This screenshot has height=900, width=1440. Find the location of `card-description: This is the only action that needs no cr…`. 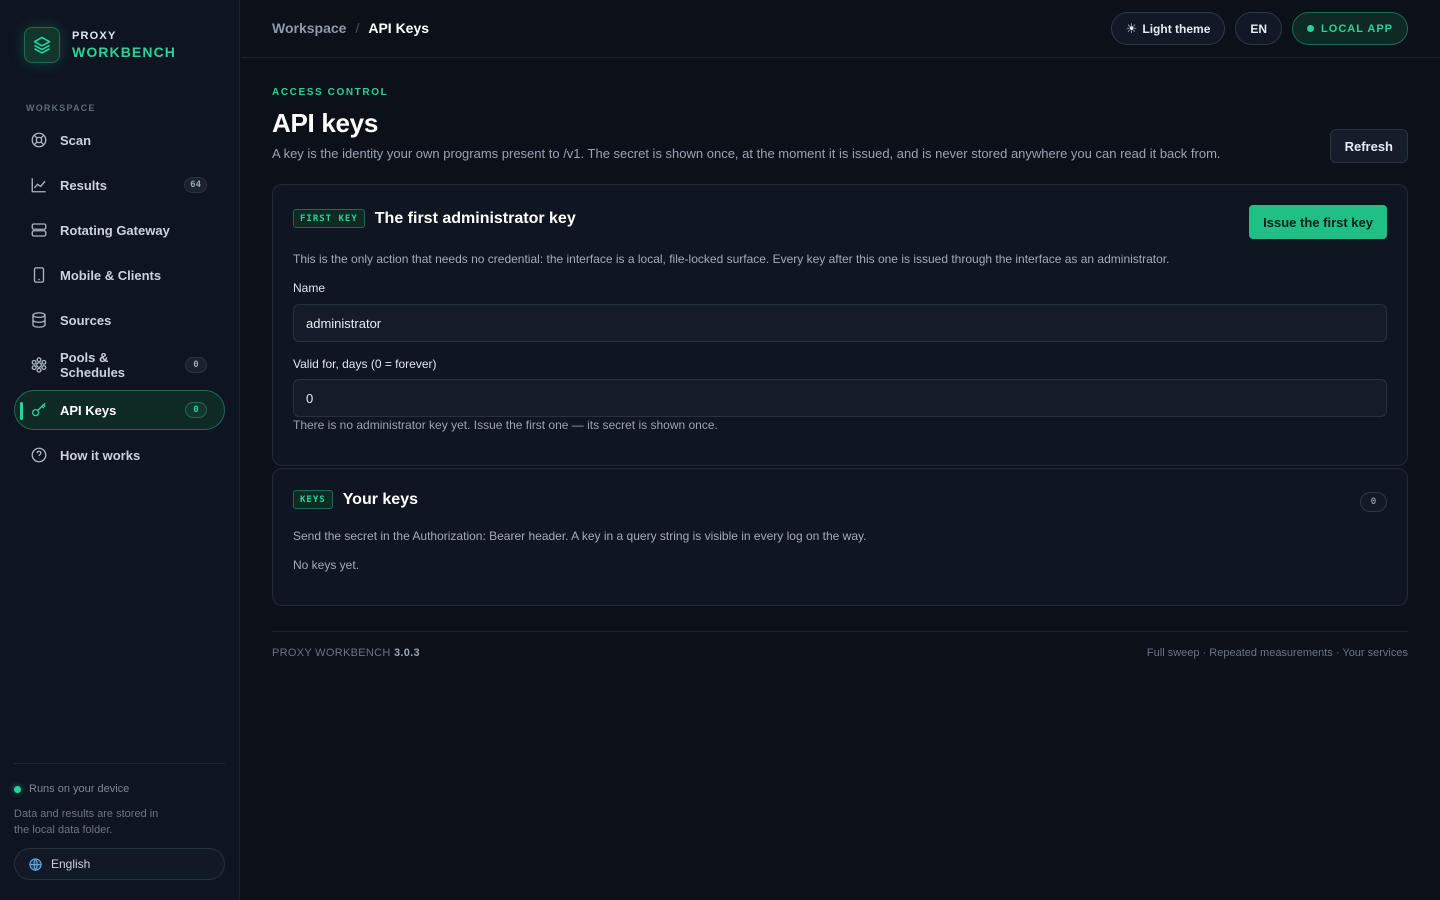

card-description: This is the only action that needs no cr… is located at coordinates (731, 259).